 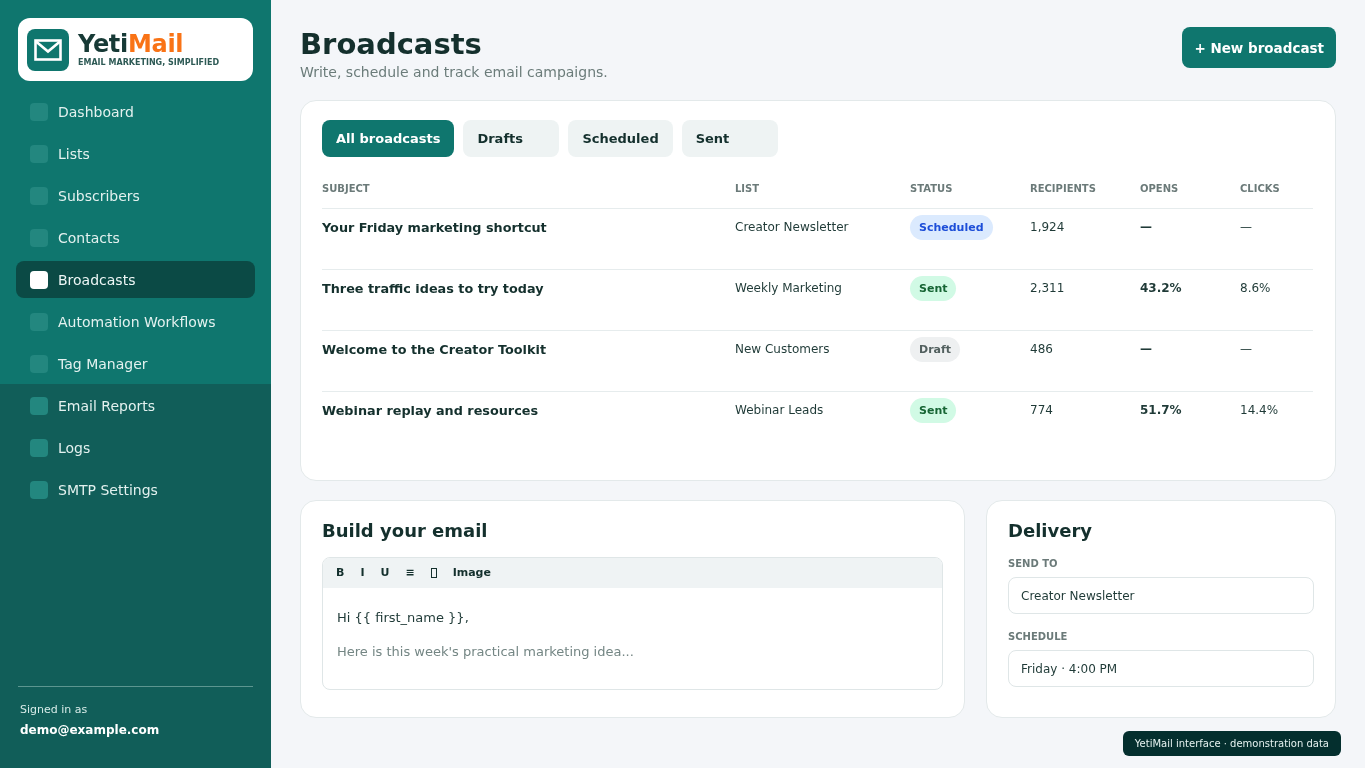 I want to click on table-cell-text: Weekly Marketing, so click(x=788, y=288).